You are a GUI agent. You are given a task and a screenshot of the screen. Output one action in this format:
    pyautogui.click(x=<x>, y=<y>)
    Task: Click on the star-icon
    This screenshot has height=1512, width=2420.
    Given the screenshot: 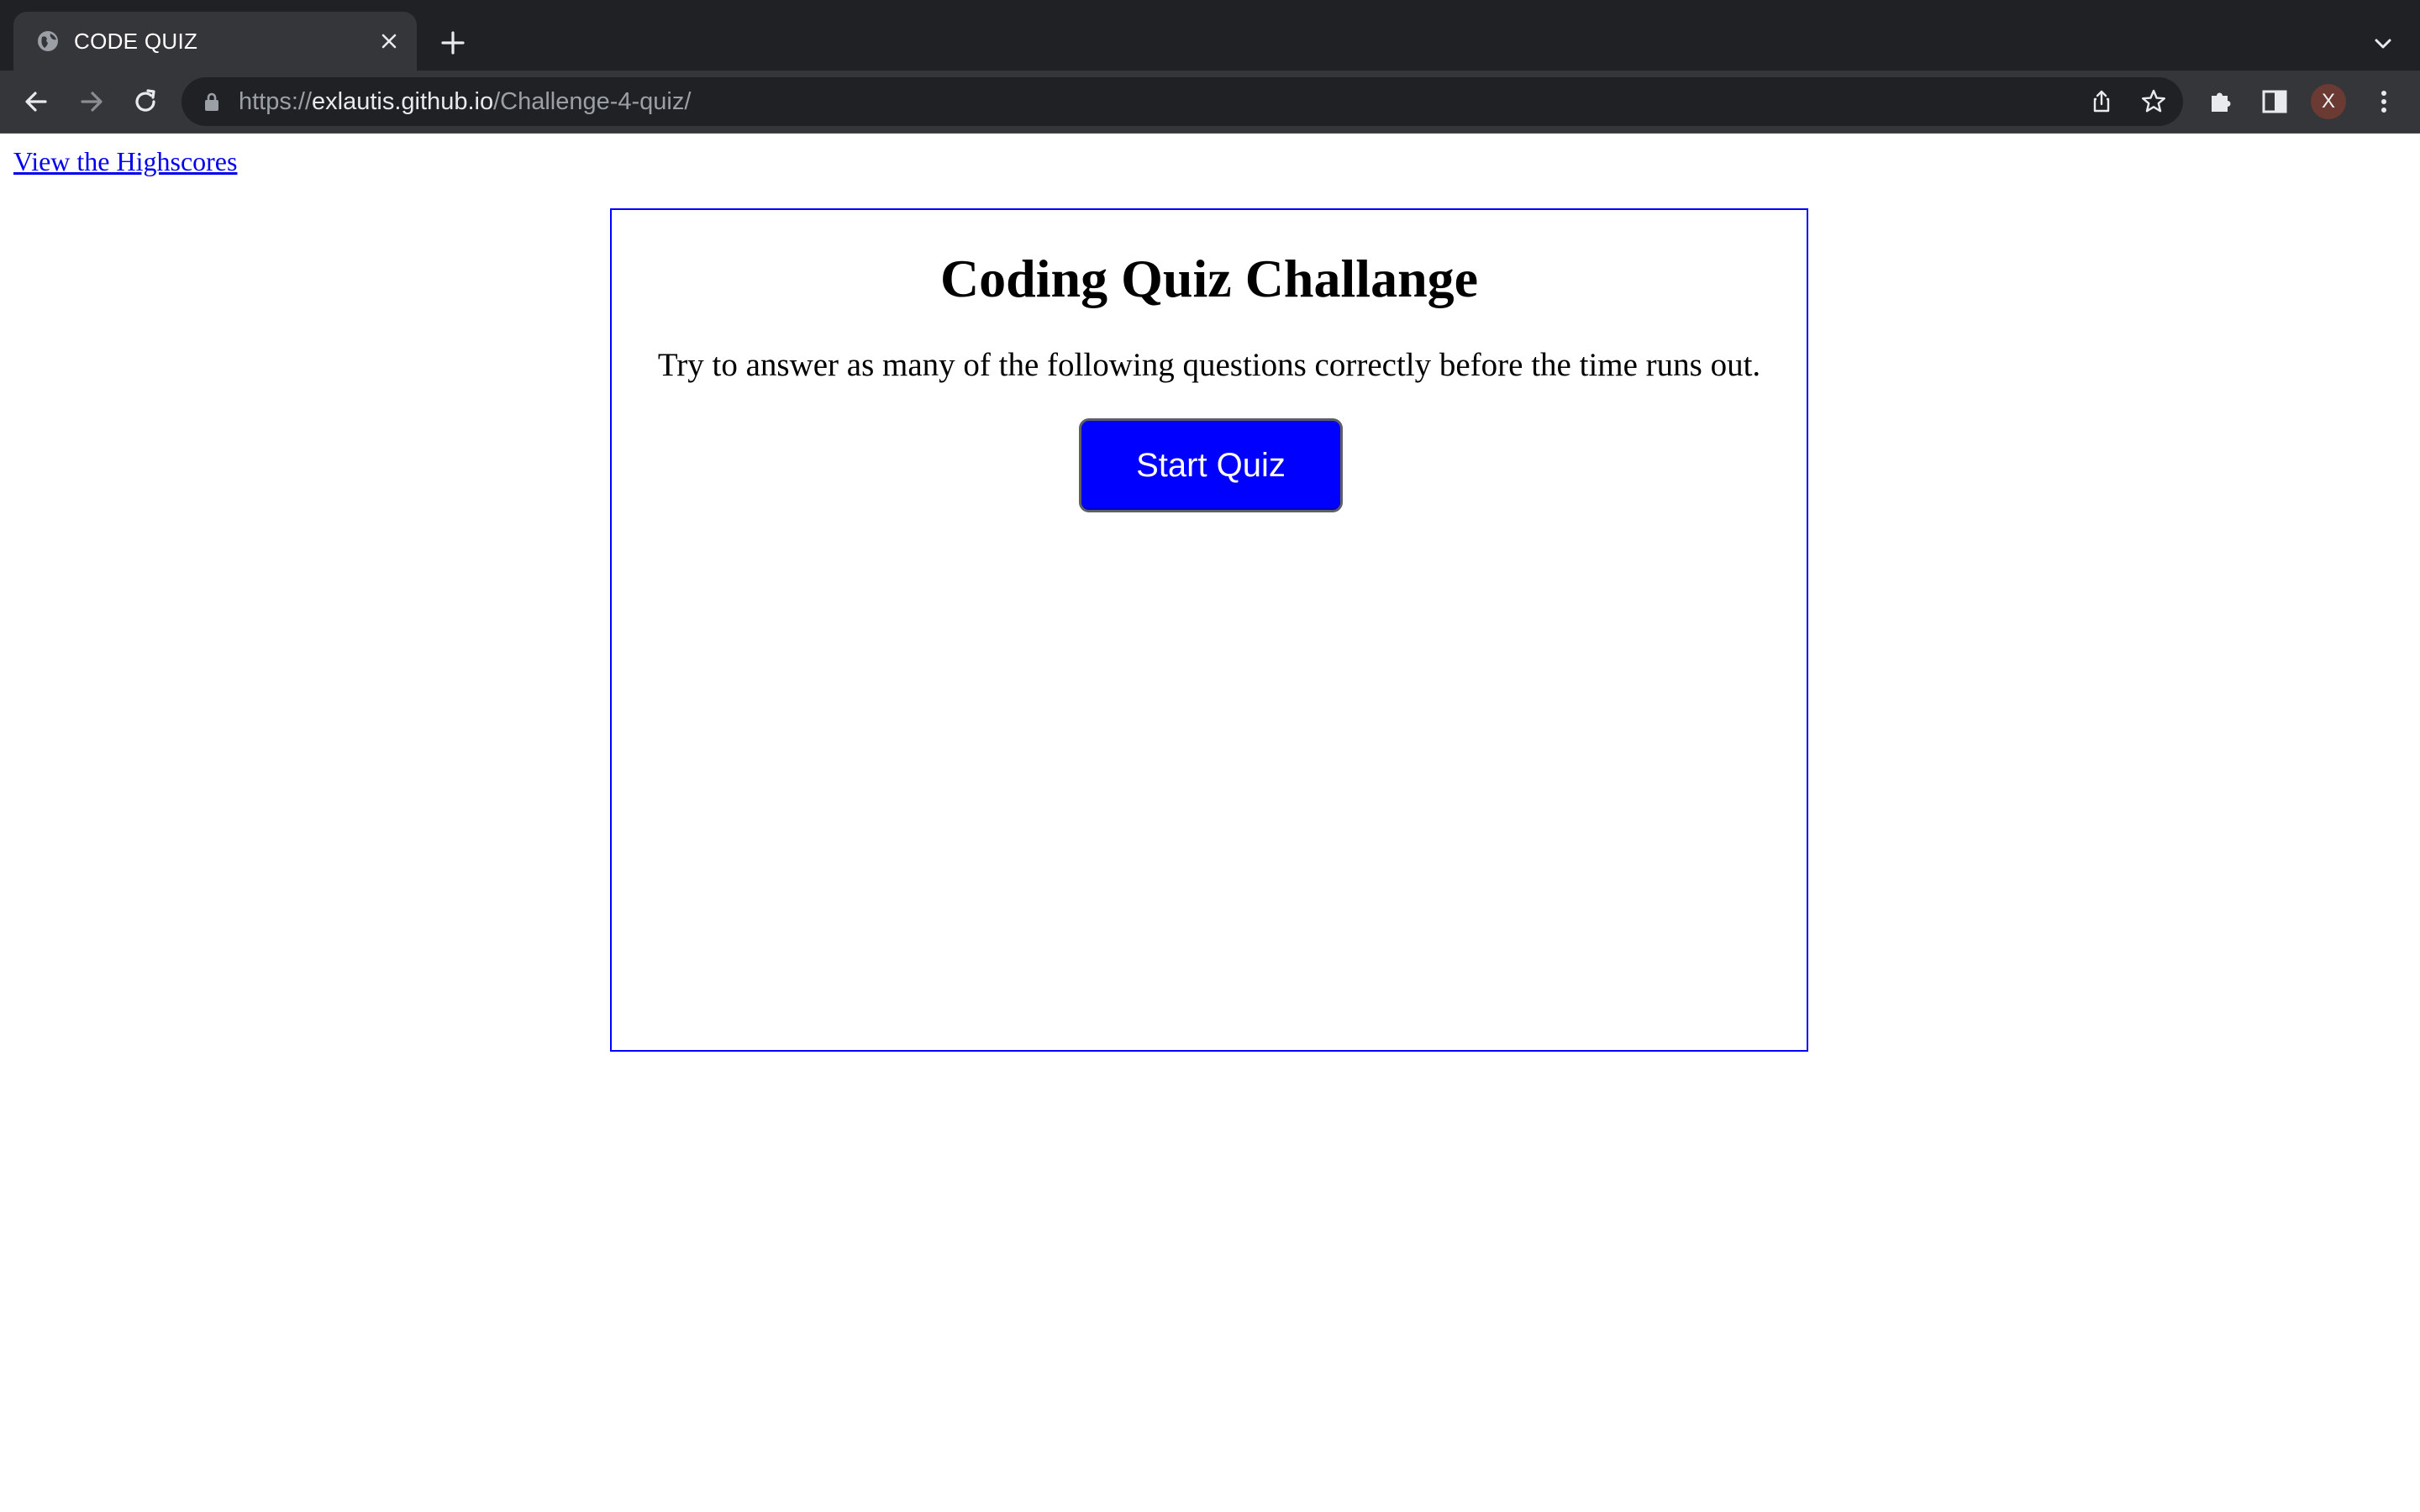 What is the action you would take?
    pyautogui.click(x=2153, y=101)
    